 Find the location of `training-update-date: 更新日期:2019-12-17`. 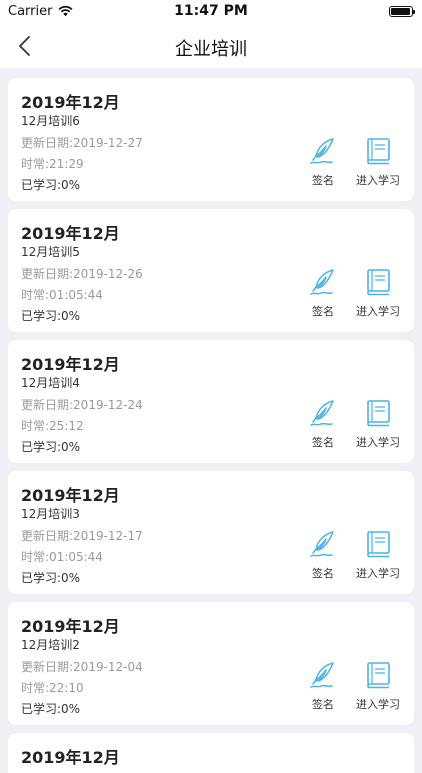

training-update-date: 更新日期:2019-12-17 is located at coordinates (82, 536).